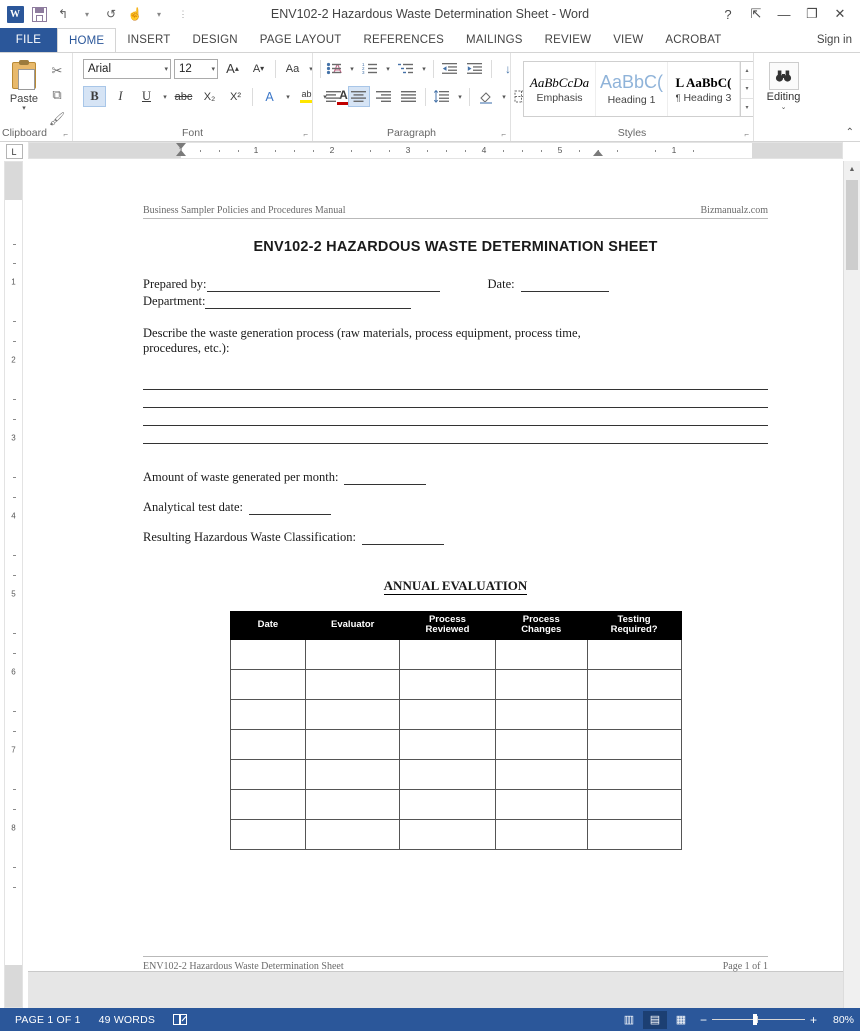 Image resolution: width=860 pixels, height=1033 pixels. What do you see at coordinates (164, 69) in the screenshot?
I see `font-name-caret-icon: ▾` at bounding box center [164, 69].